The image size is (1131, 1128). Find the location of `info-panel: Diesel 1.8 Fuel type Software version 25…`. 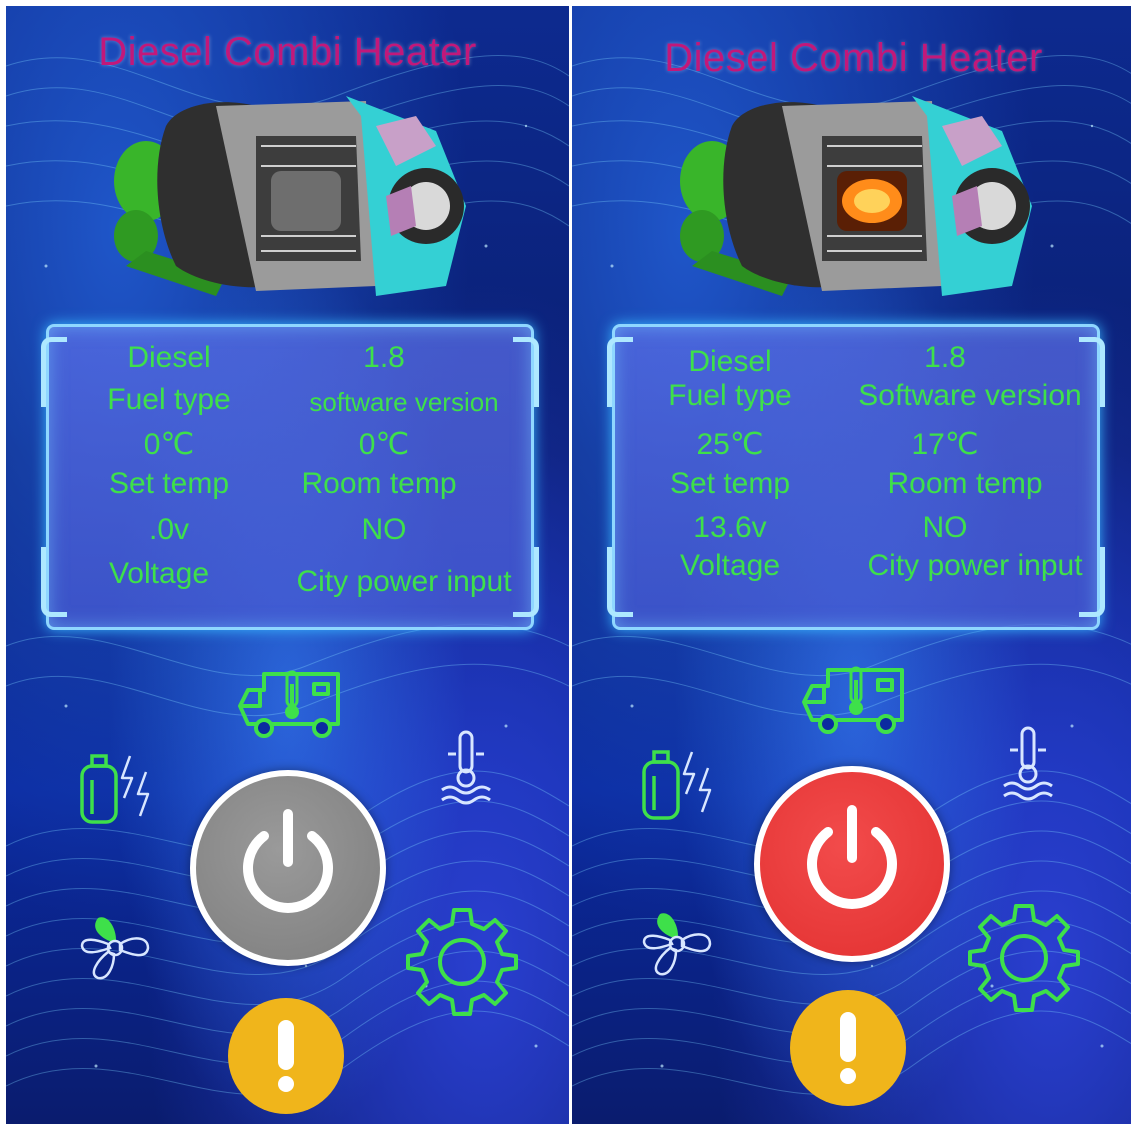

info-panel: Diesel 1.8 Fuel type Software version 25… is located at coordinates (856, 477).